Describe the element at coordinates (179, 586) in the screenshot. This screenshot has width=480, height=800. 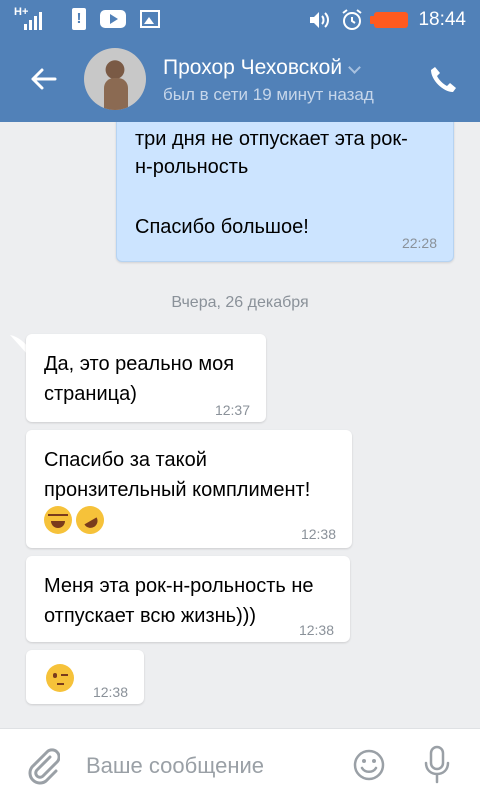
I see `message-text-line: Меня эта рок-н-рольность не` at that location.